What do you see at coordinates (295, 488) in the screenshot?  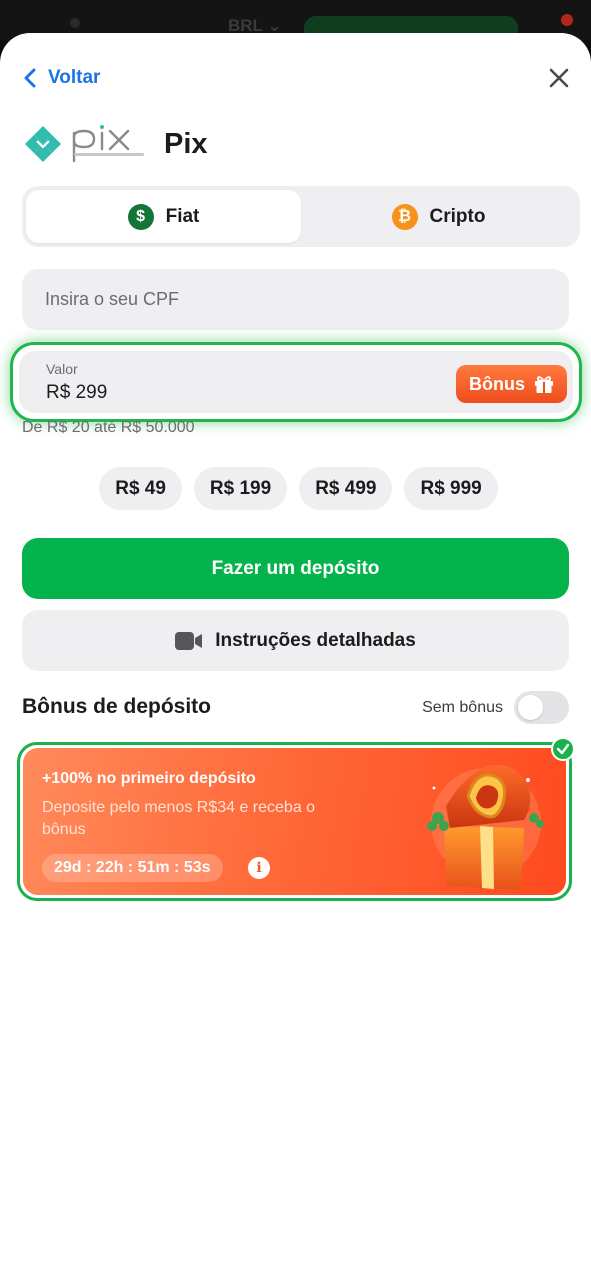 I see `preset-amounts: R$ 49 R$ 199 R$ 499 R$ 999` at bounding box center [295, 488].